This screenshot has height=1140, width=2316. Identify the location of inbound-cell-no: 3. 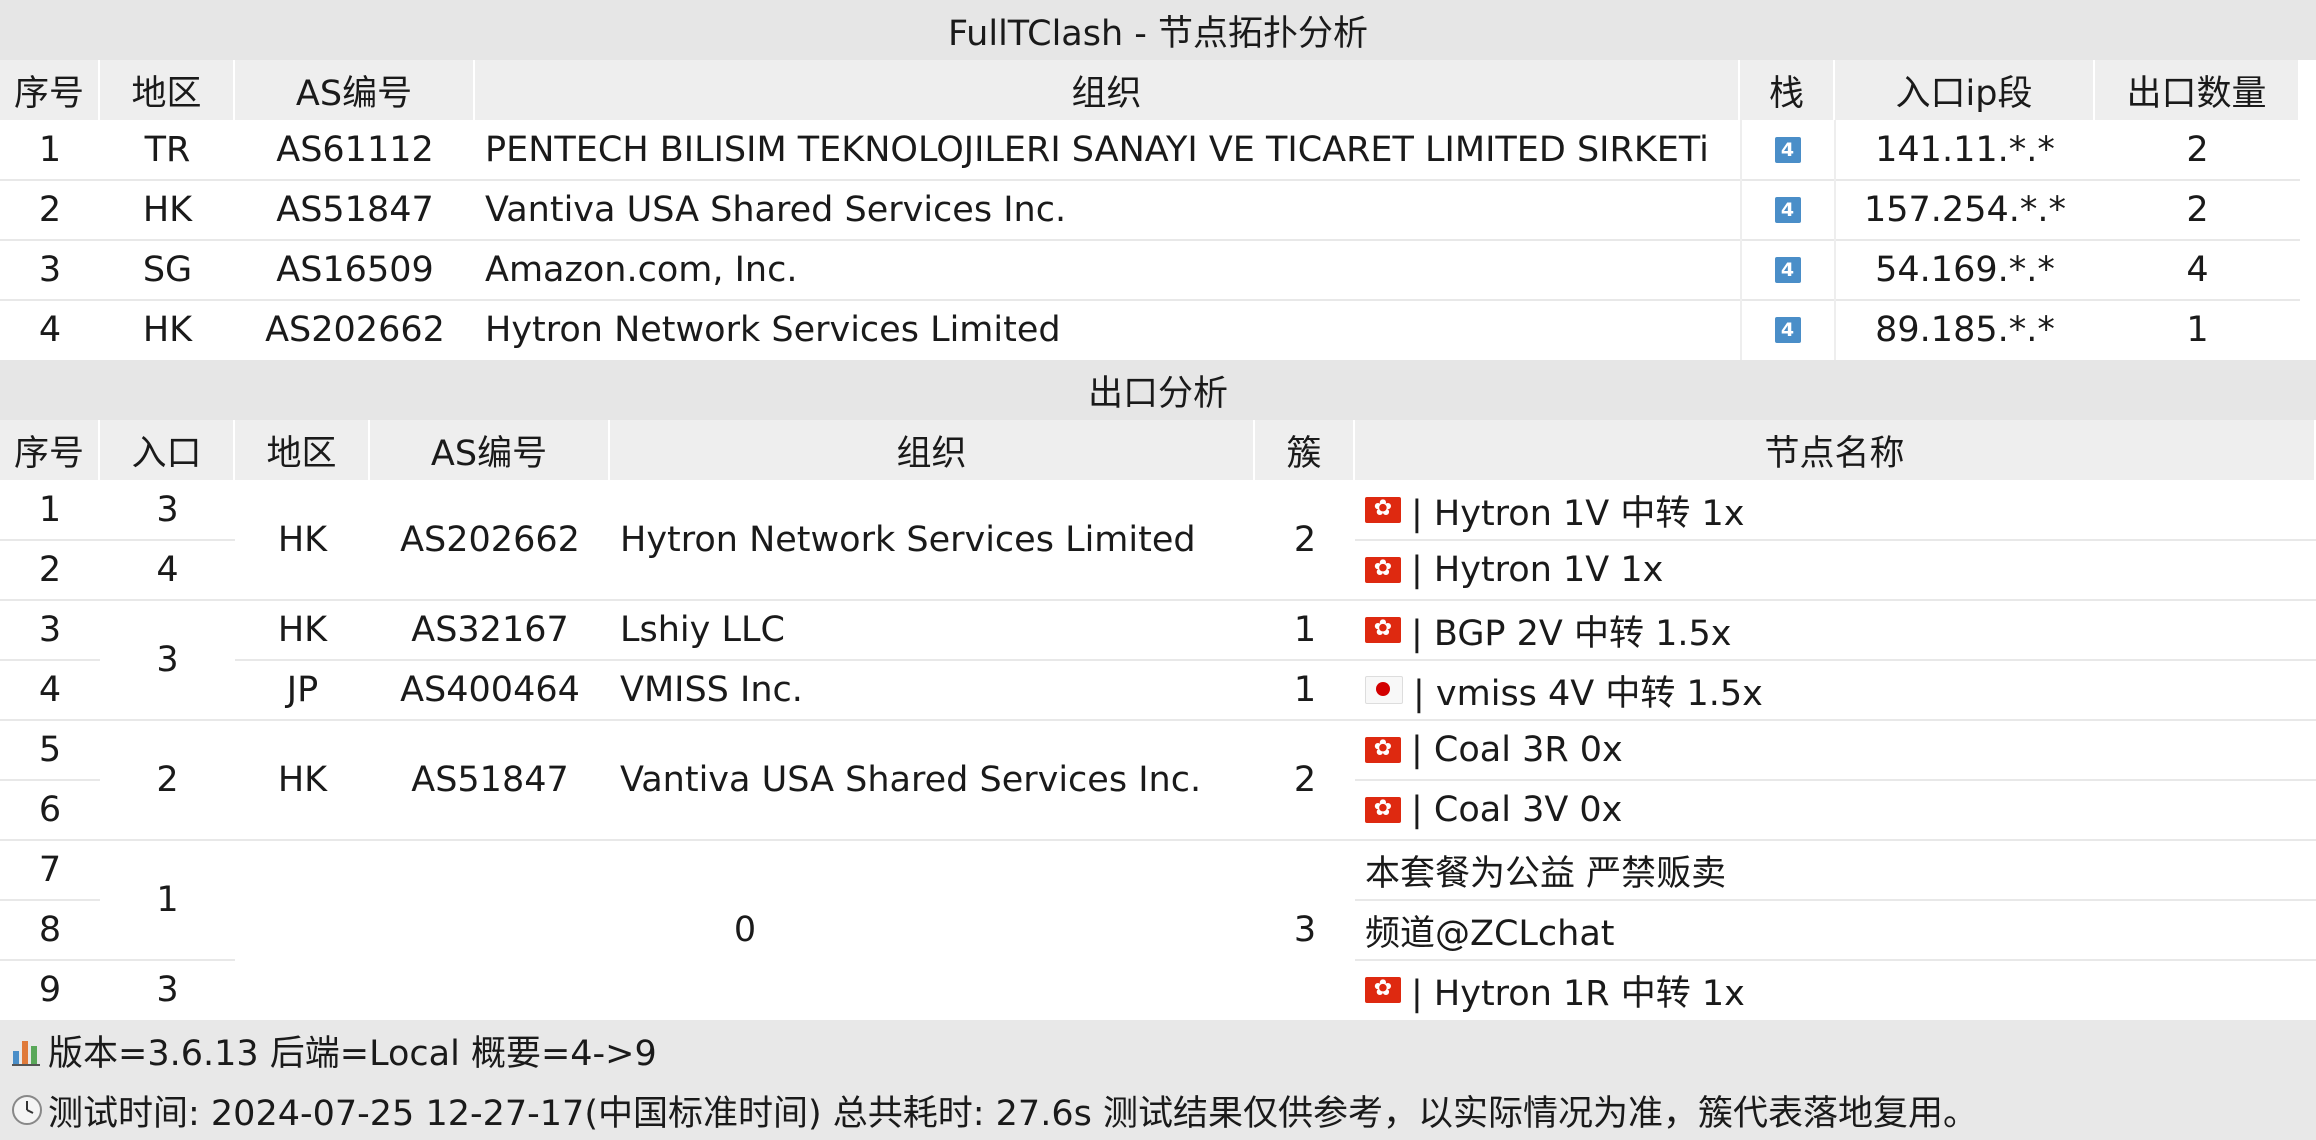
(50, 270).